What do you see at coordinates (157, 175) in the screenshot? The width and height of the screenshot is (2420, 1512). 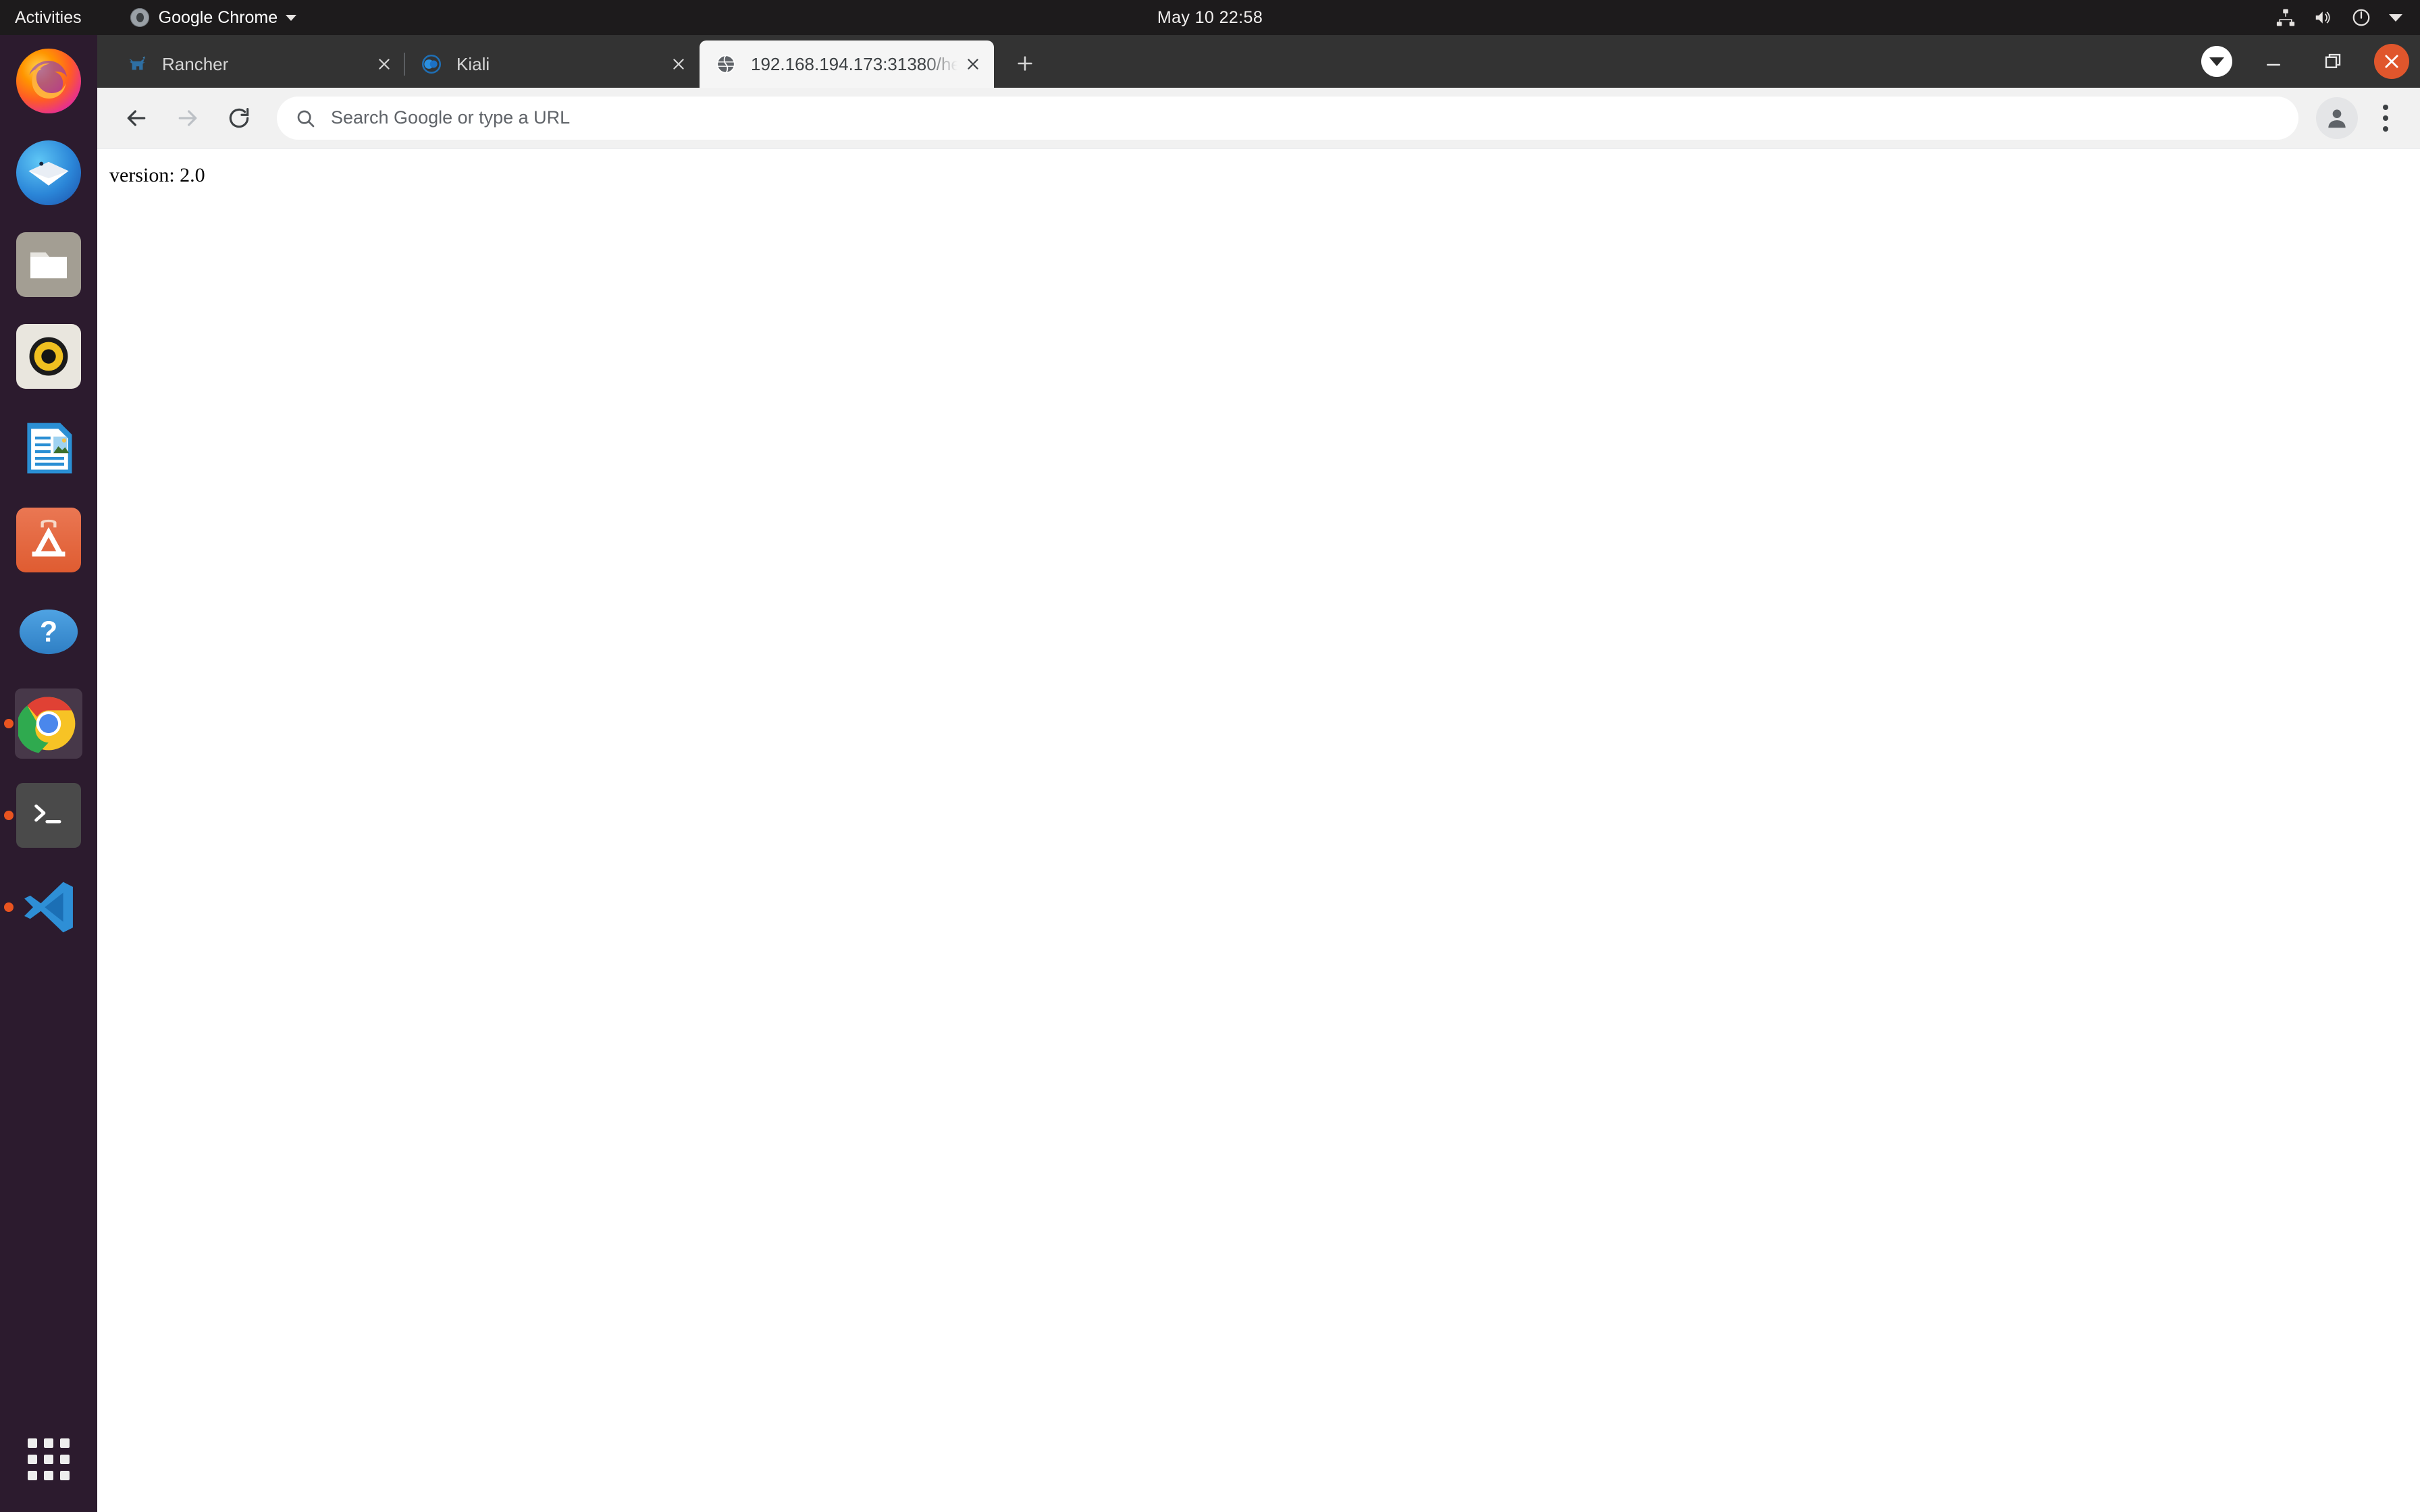 I see `page-content-text: version: 2.0` at bounding box center [157, 175].